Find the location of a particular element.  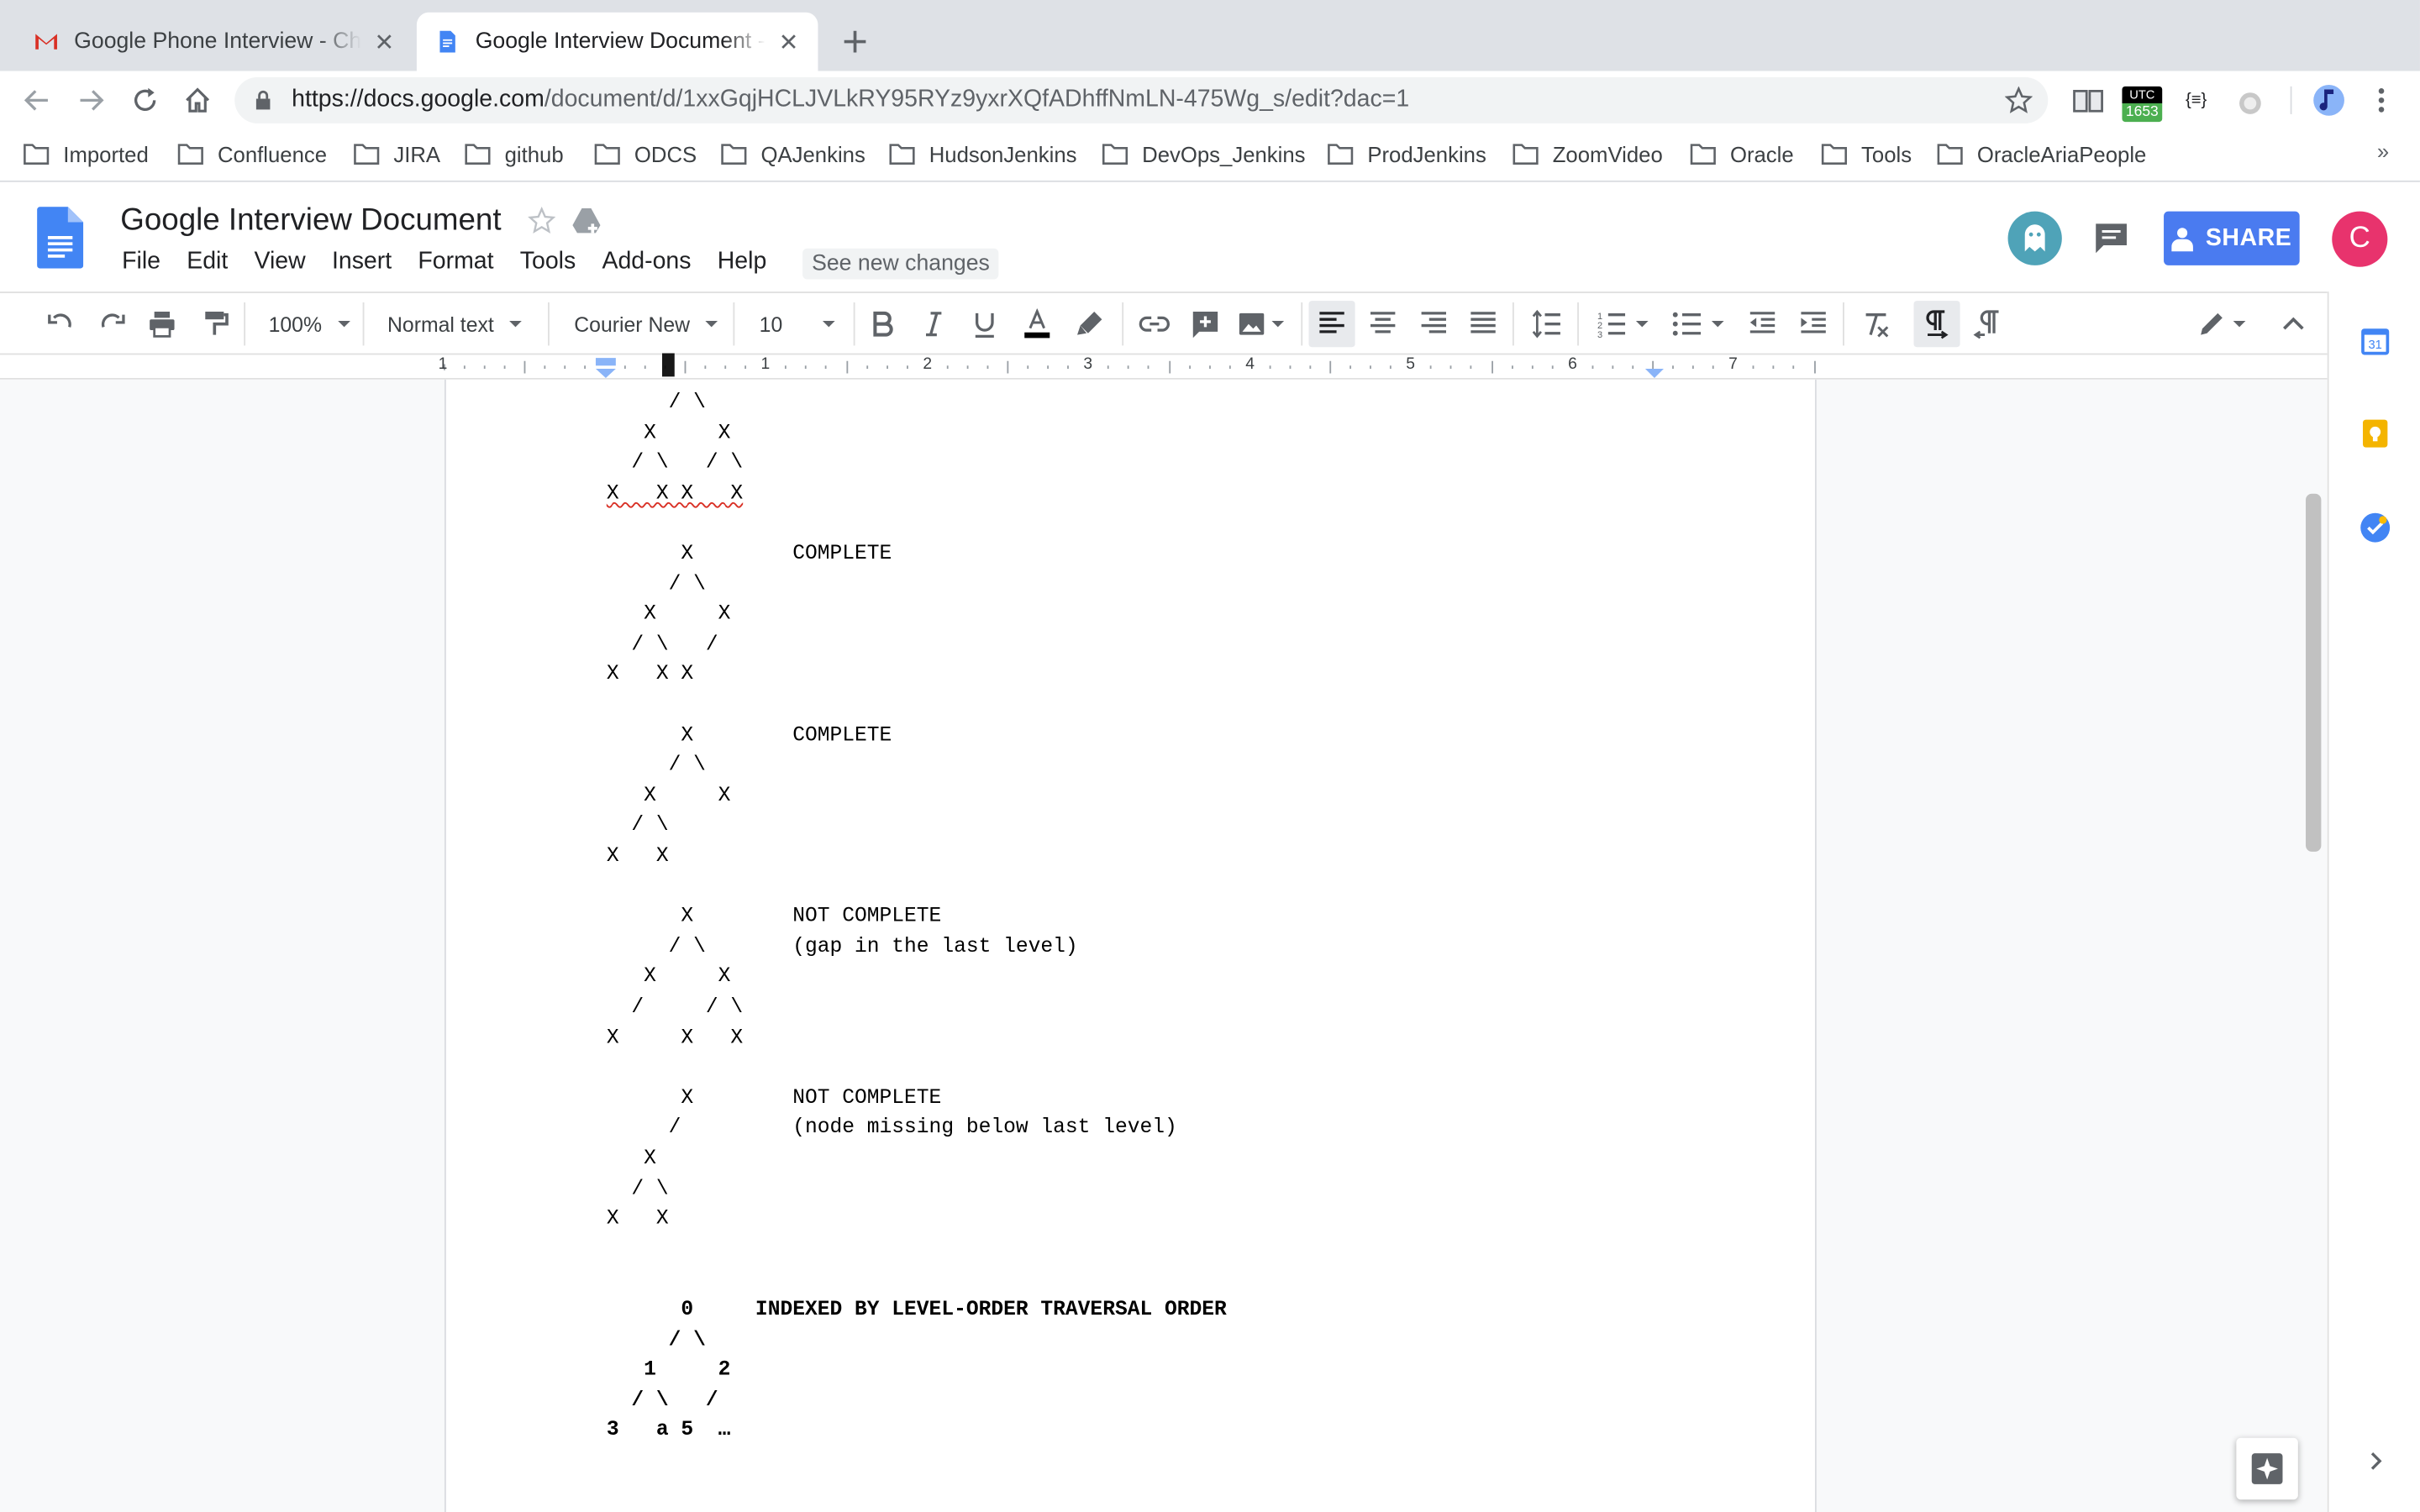

chevron-down-icon is located at coordinates (711, 324).